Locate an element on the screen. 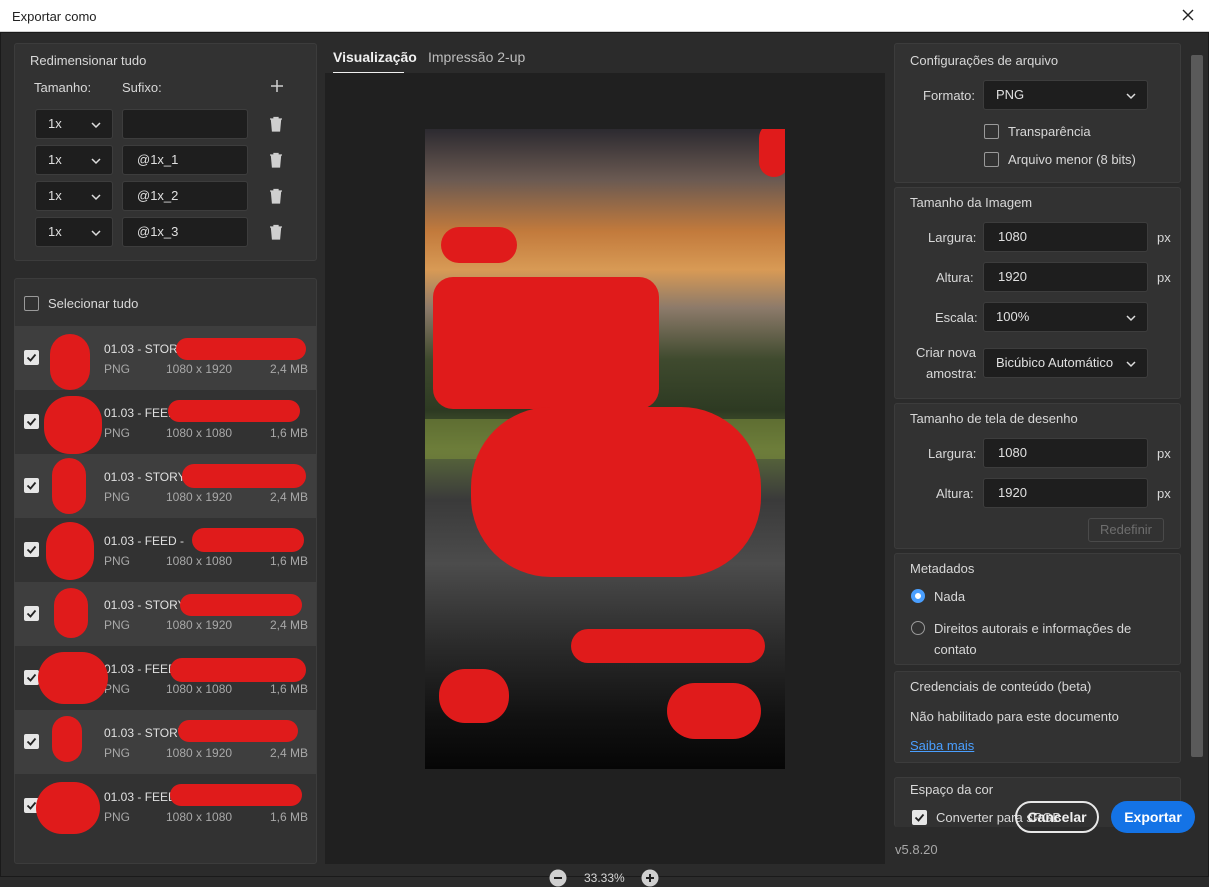  radio-copyright is located at coordinates (918, 628).